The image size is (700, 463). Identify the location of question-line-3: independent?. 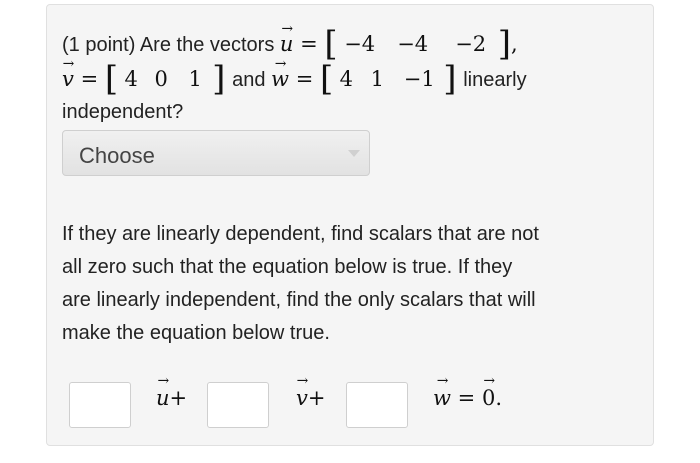
(123, 112).